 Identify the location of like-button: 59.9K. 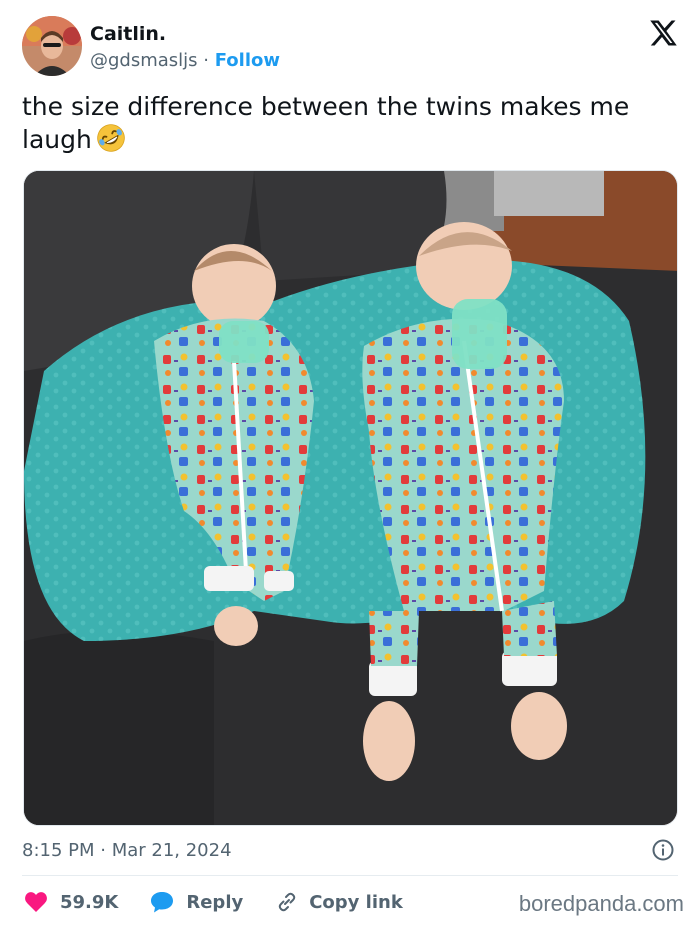
(71, 902).